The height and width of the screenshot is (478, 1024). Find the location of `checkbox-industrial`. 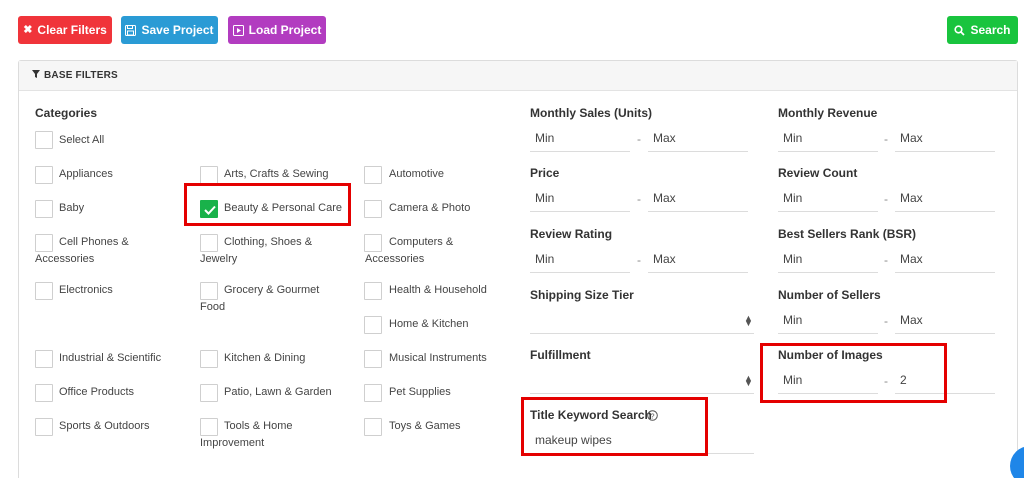

checkbox-industrial is located at coordinates (44, 359).